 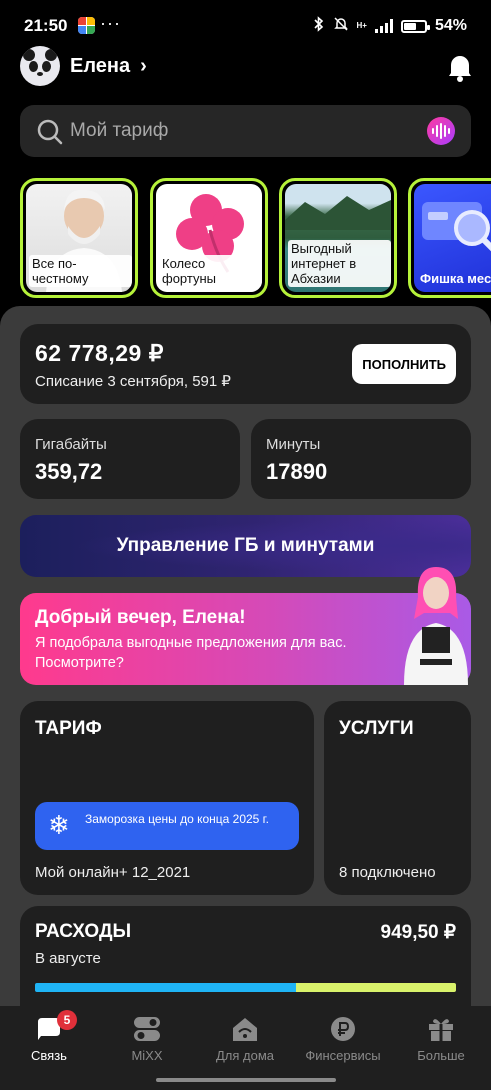 What do you see at coordinates (143, 65) in the screenshot?
I see `chevron-right-icon: ›` at bounding box center [143, 65].